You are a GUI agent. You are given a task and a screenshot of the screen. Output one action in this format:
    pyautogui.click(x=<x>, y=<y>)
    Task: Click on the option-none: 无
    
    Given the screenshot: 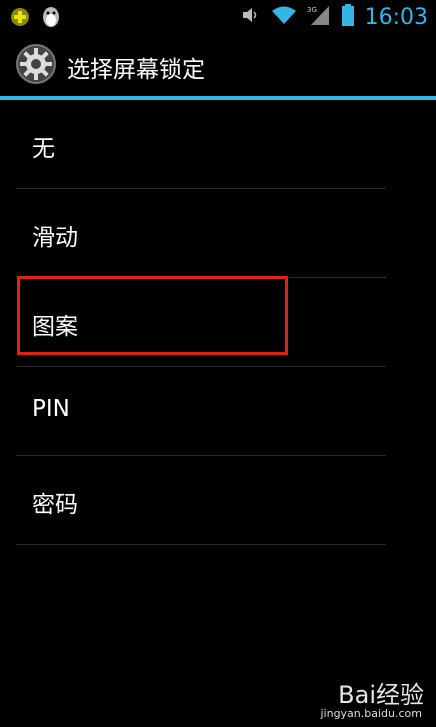 What is the action you would take?
    pyautogui.click(x=201, y=144)
    